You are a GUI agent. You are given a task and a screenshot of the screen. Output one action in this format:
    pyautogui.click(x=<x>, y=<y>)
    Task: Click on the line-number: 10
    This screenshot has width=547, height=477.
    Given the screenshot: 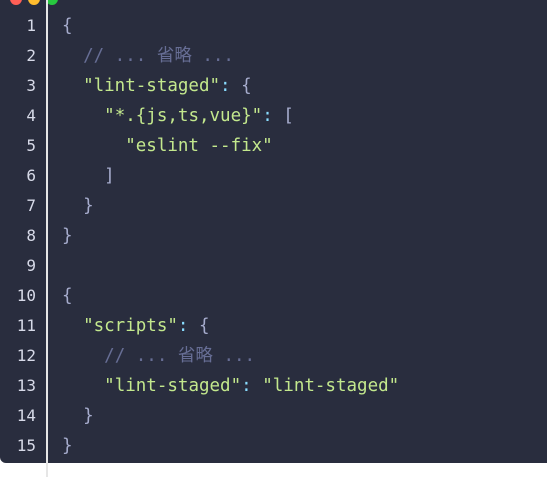 What is the action you would take?
    pyautogui.click(x=26, y=295)
    